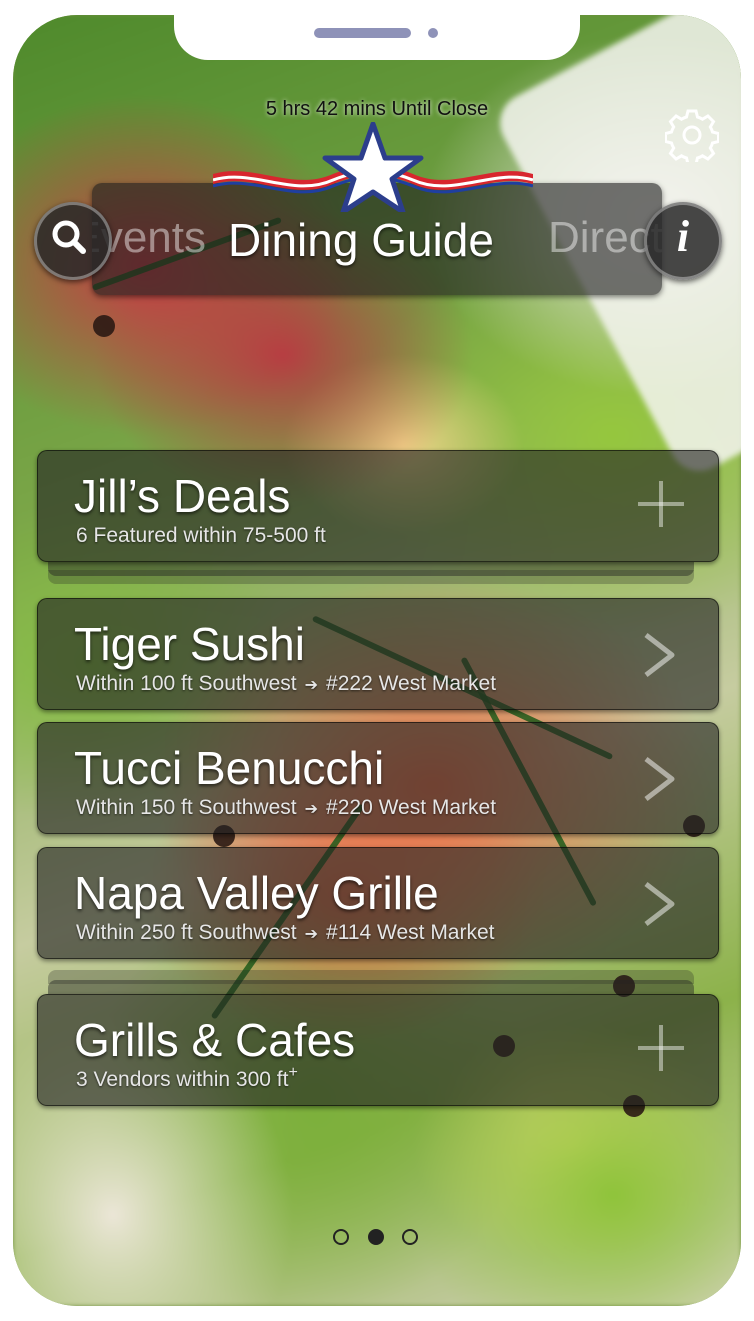 The height and width of the screenshot is (1321, 754). I want to click on deals-stack-shadow, so click(371, 577).